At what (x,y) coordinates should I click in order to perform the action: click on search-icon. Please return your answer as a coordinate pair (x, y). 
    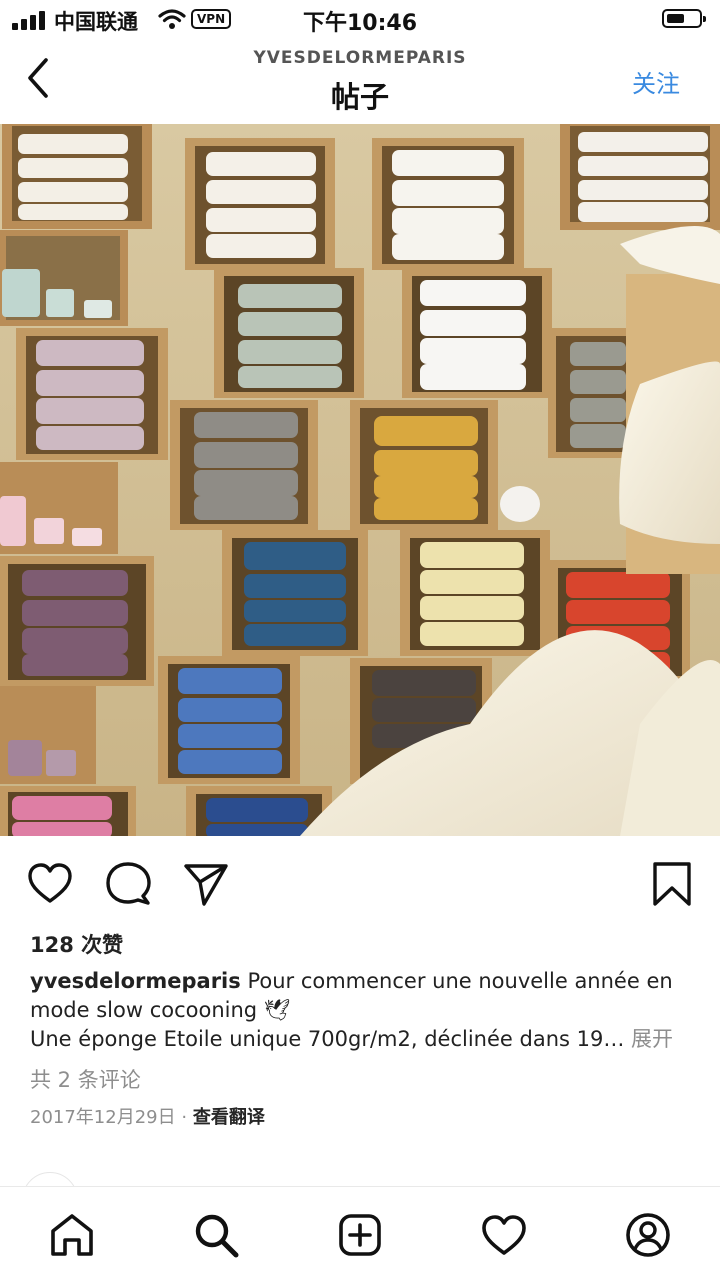
    Looking at the image, I should click on (216, 1235).